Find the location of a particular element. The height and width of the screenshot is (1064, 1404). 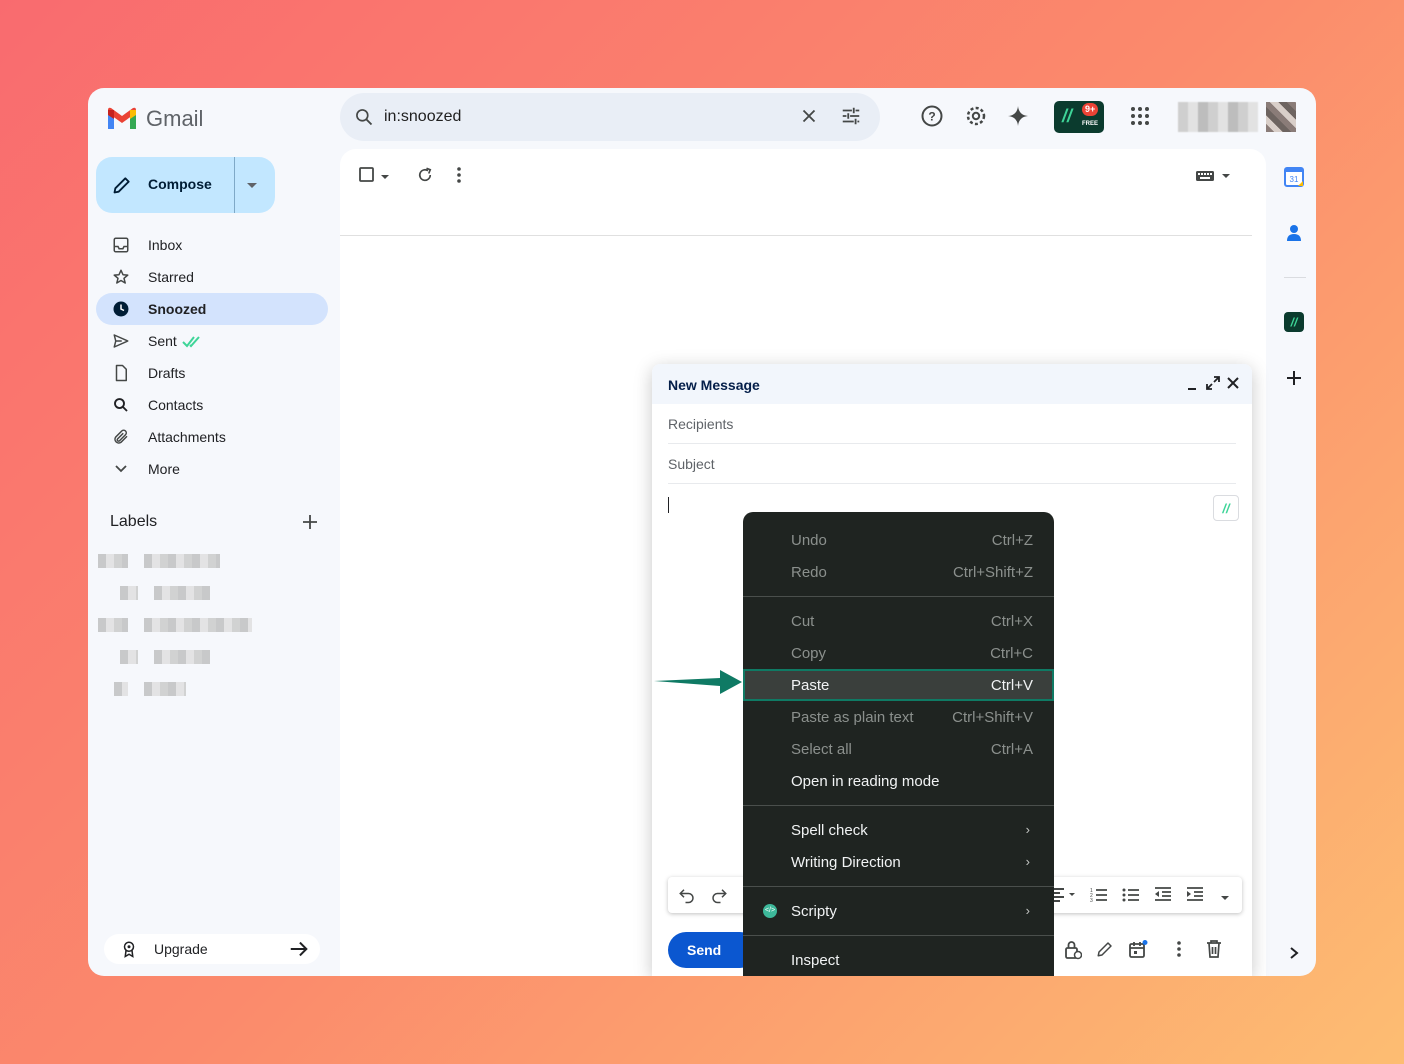

redo-icon is located at coordinates (719, 897).